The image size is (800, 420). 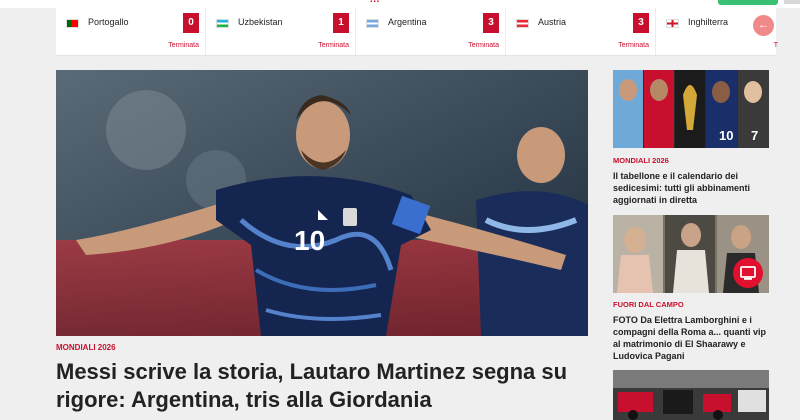 I want to click on match-card: Portogallo 0 Terminata, so click(x=131, y=31).